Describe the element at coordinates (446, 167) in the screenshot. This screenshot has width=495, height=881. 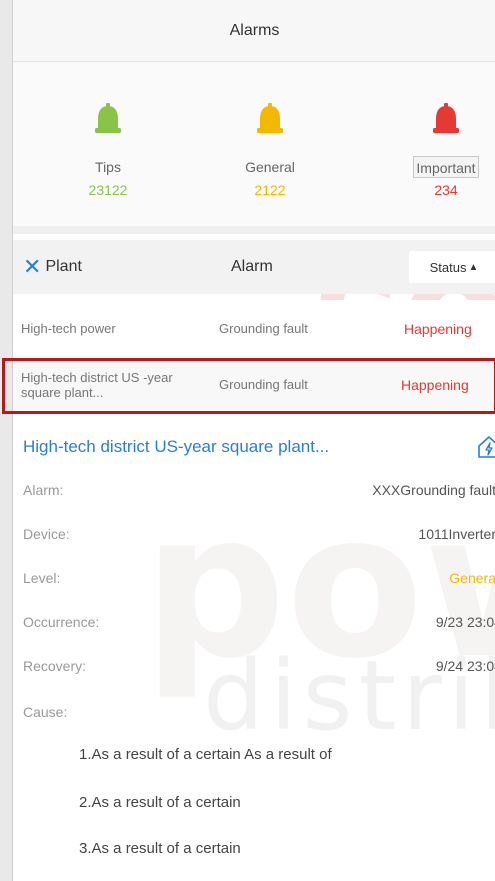
I see `stat-label: Important` at that location.